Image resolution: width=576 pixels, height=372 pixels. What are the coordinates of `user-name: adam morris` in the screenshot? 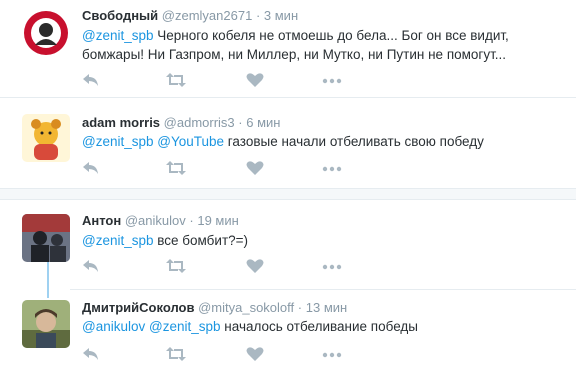 It's located at (121, 122).